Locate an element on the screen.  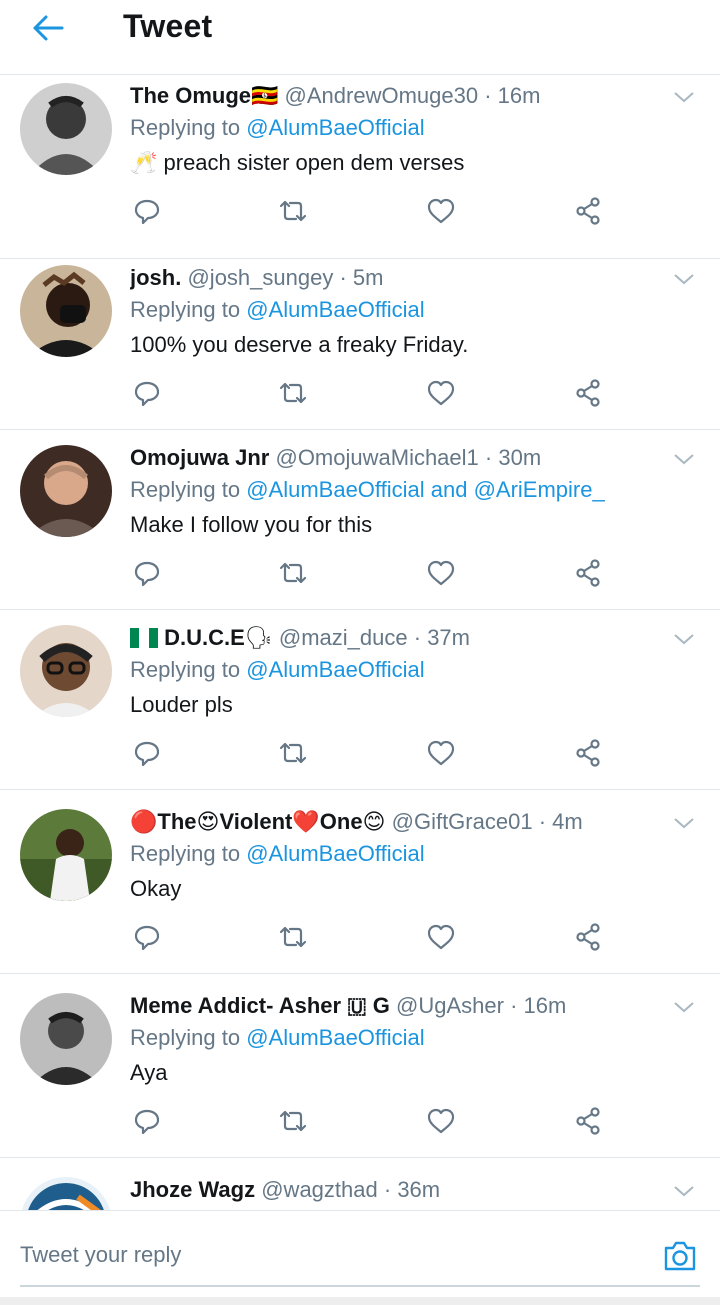
app-header: Tweet is located at coordinates (360, 37).